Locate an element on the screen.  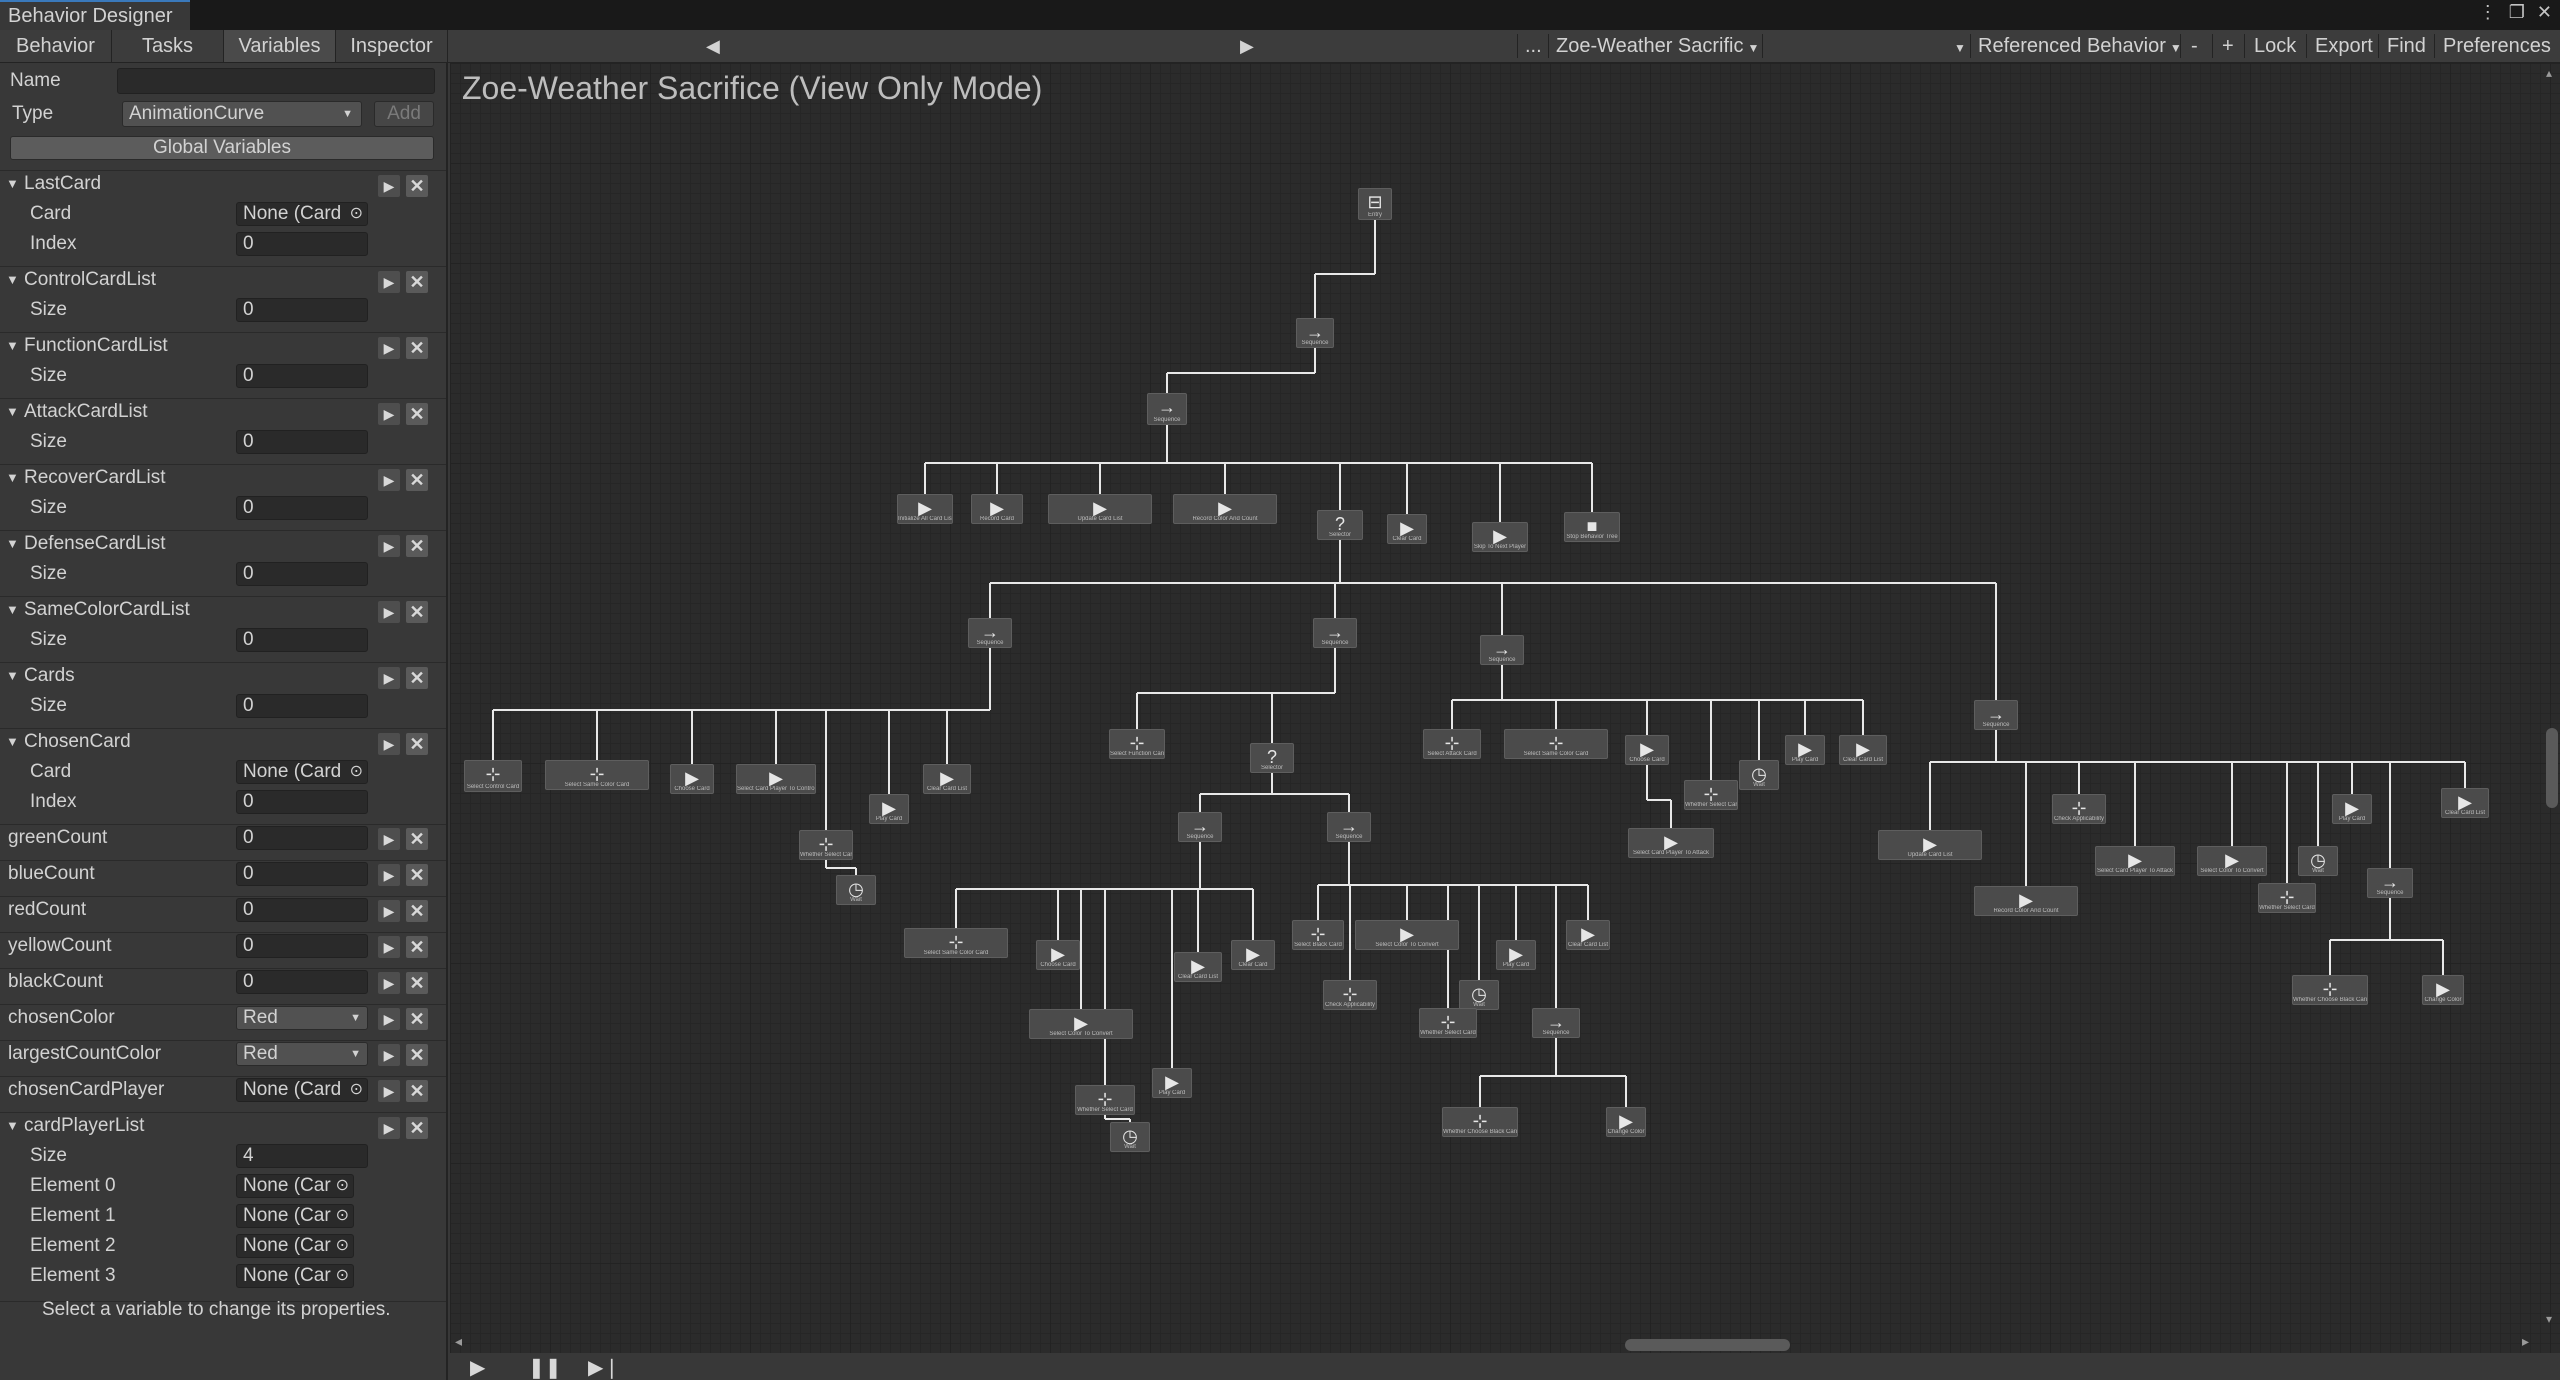
scroll-up-arrow-icon: ▴ is located at coordinates (2549, 73).